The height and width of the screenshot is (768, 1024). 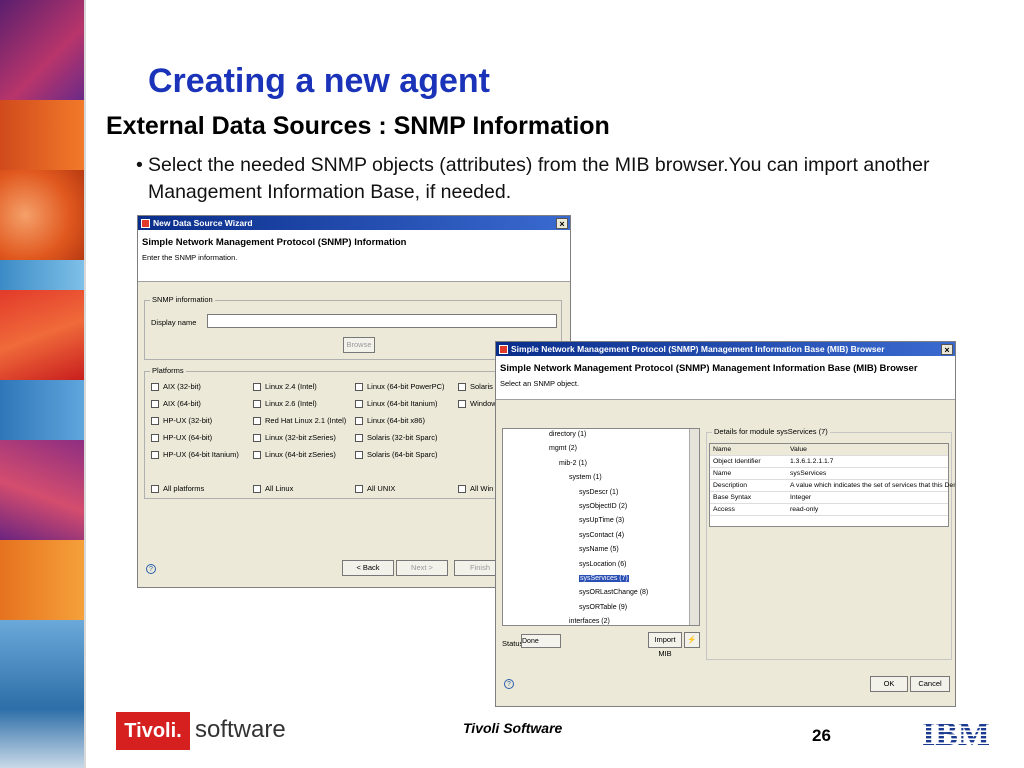 I want to click on platform-checkbox: Linux (64-bit zSeries), so click(x=294, y=454).